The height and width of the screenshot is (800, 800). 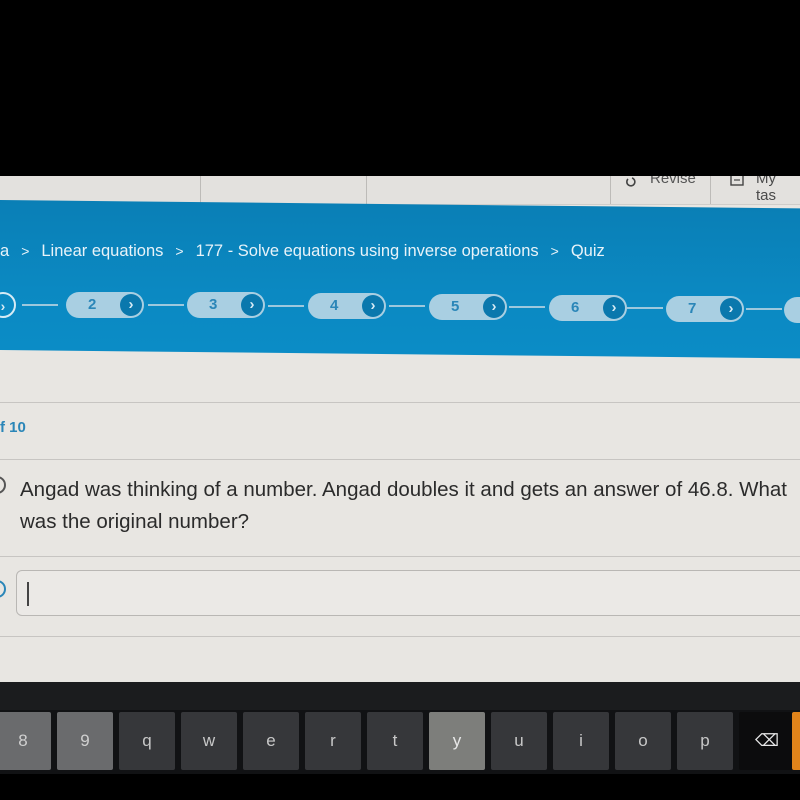 What do you see at coordinates (92, 304) in the screenshot?
I see `step-number: 2` at bounding box center [92, 304].